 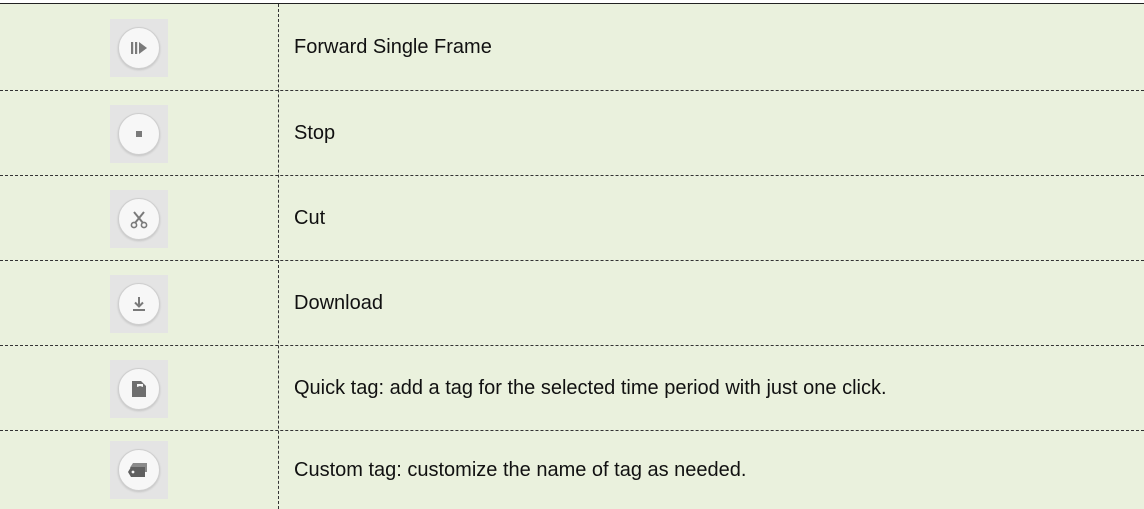 I want to click on custom-tag-icon, so click(x=139, y=470).